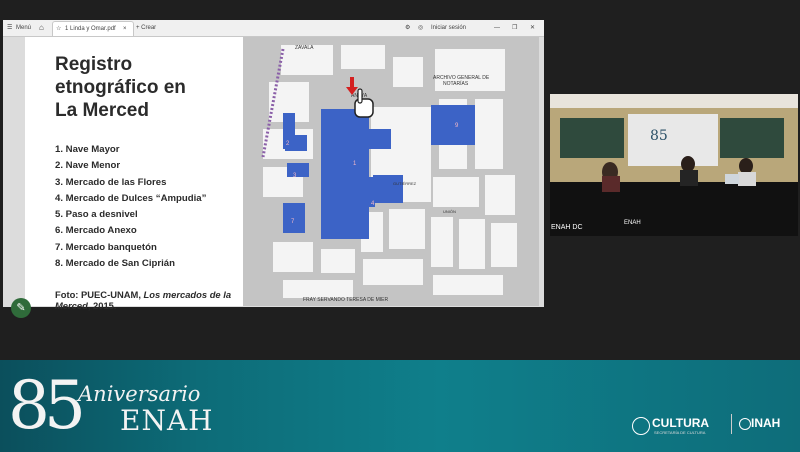 The width and height of the screenshot is (800, 452). I want to click on webcam-feed: 85 ENAH, so click(674, 165).